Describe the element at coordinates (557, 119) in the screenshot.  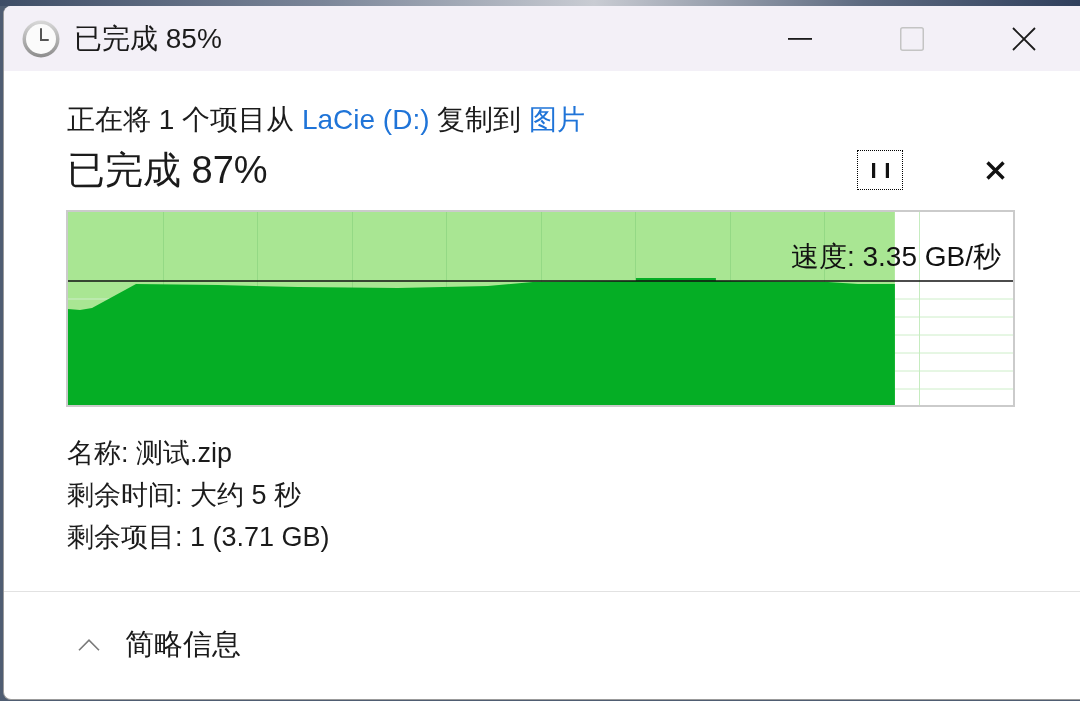
I see `location-link: 图片` at that location.